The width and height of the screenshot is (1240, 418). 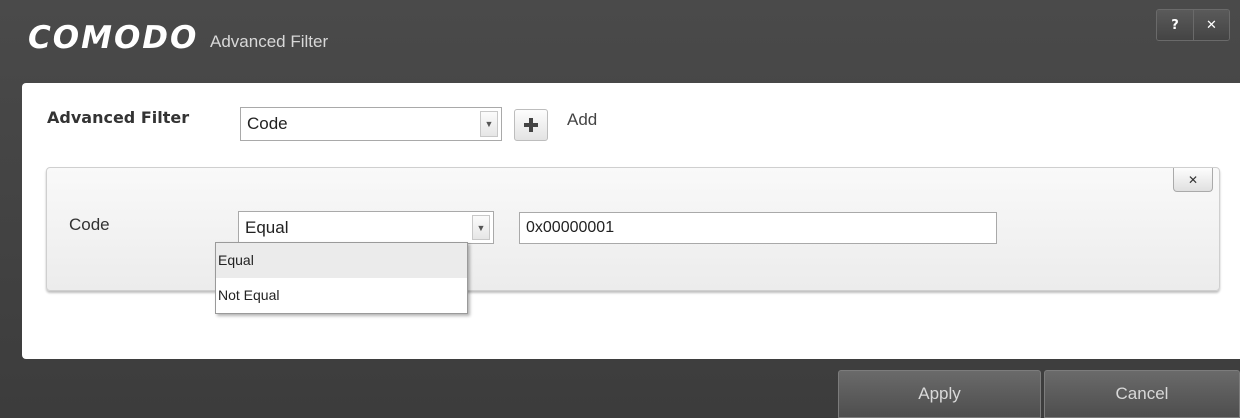 I want to click on operator-value: Equal, so click(x=267, y=227).